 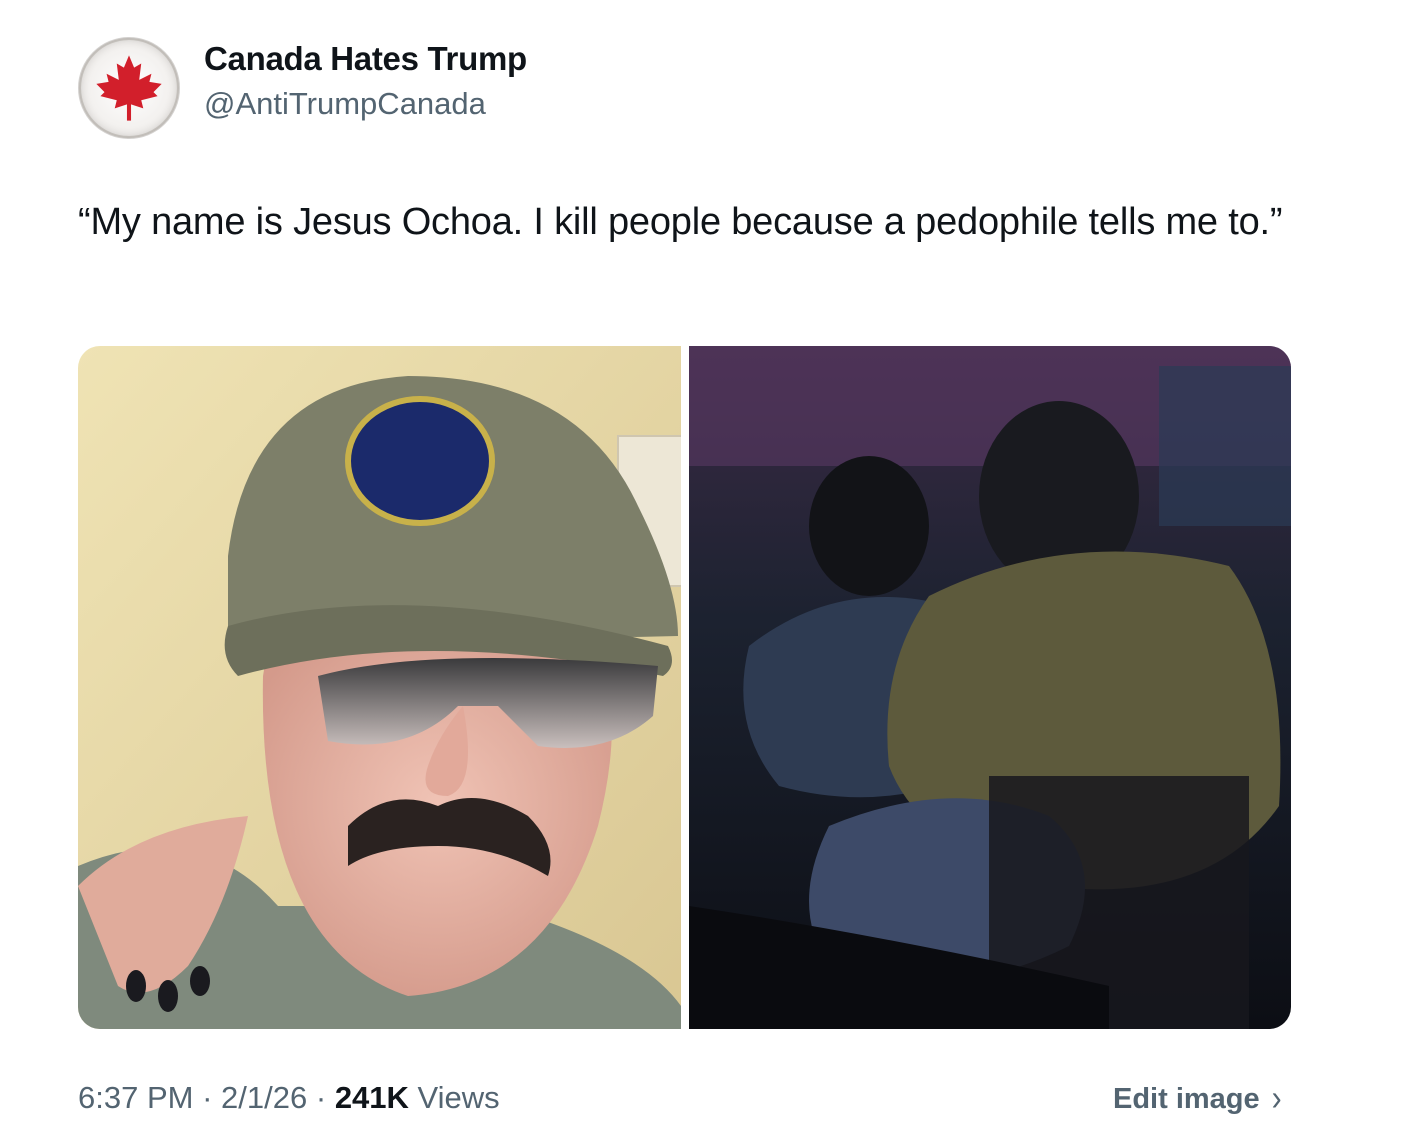 What do you see at coordinates (345, 104) in the screenshot?
I see `user-handle: @AntiTrumpCanada` at bounding box center [345, 104].